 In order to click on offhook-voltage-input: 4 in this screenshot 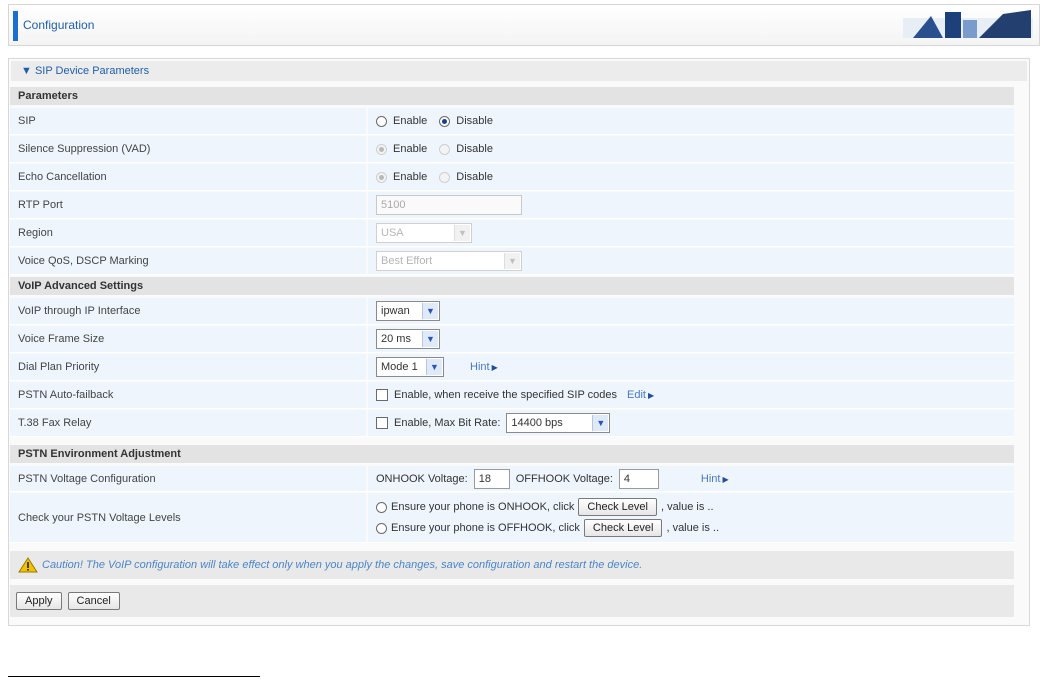, I will do `click(638, 478)`.